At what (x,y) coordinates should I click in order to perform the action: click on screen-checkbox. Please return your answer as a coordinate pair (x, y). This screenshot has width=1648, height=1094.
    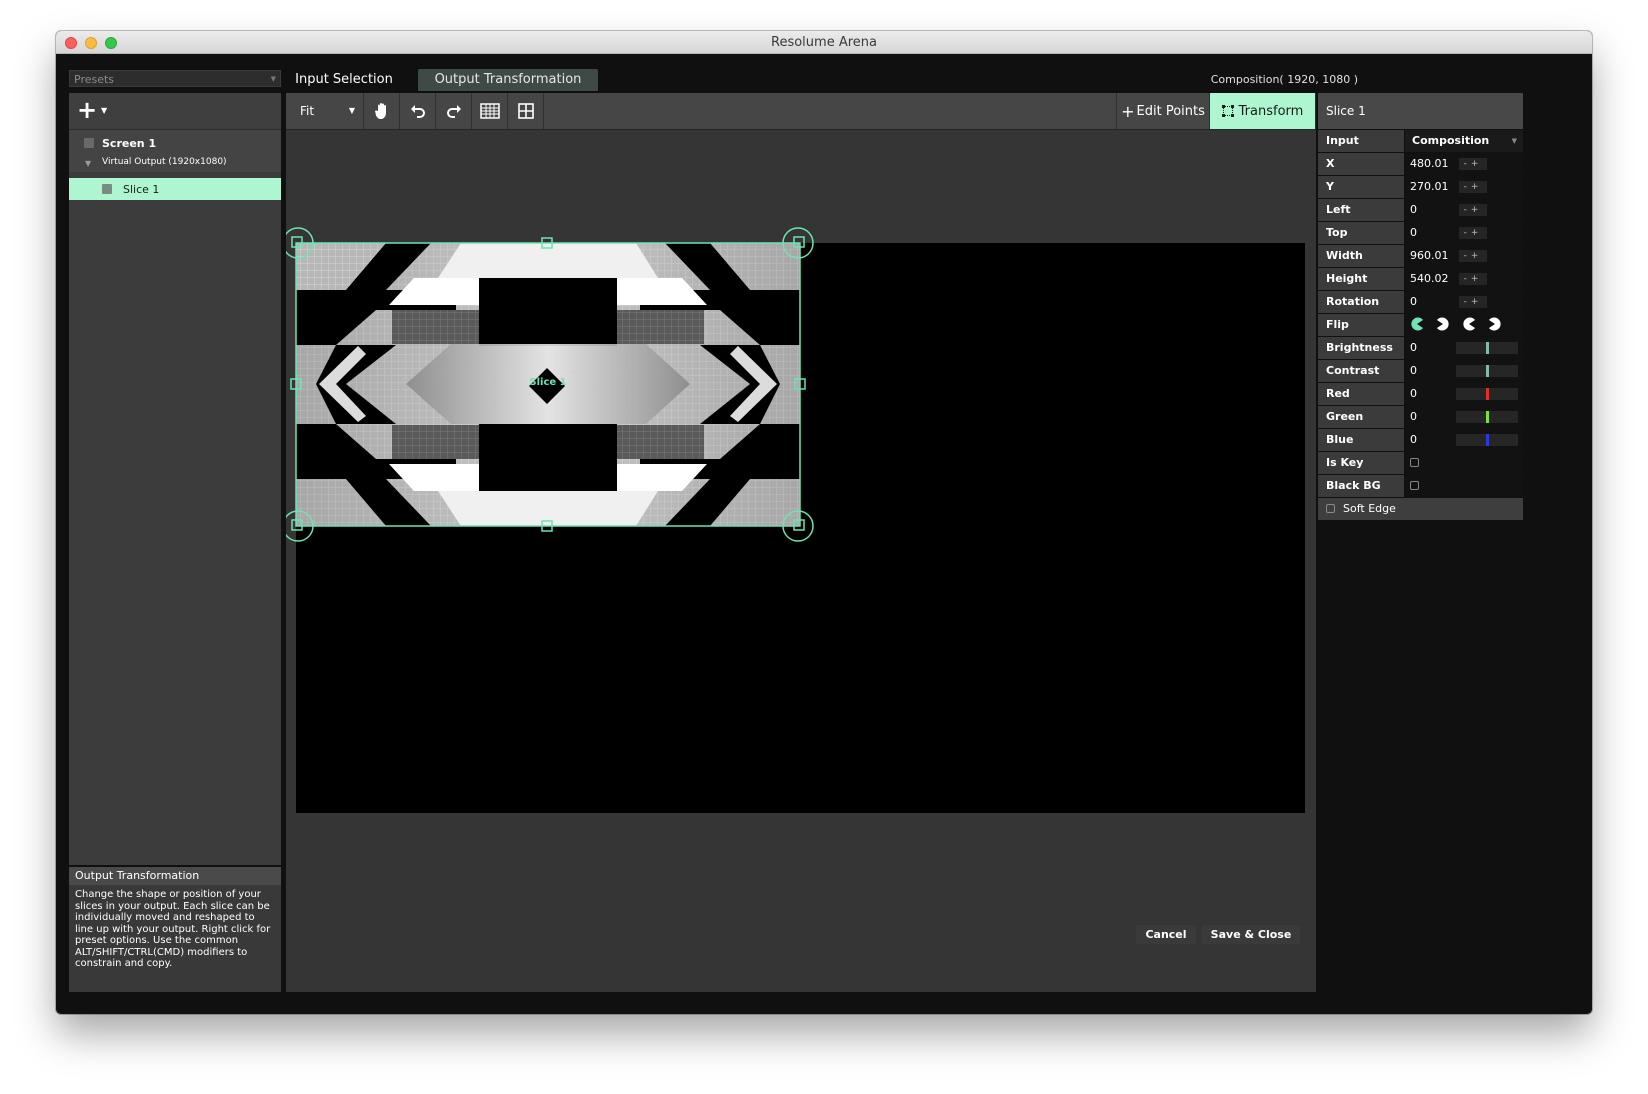
    Looking at the image, I should click on (89, 143).